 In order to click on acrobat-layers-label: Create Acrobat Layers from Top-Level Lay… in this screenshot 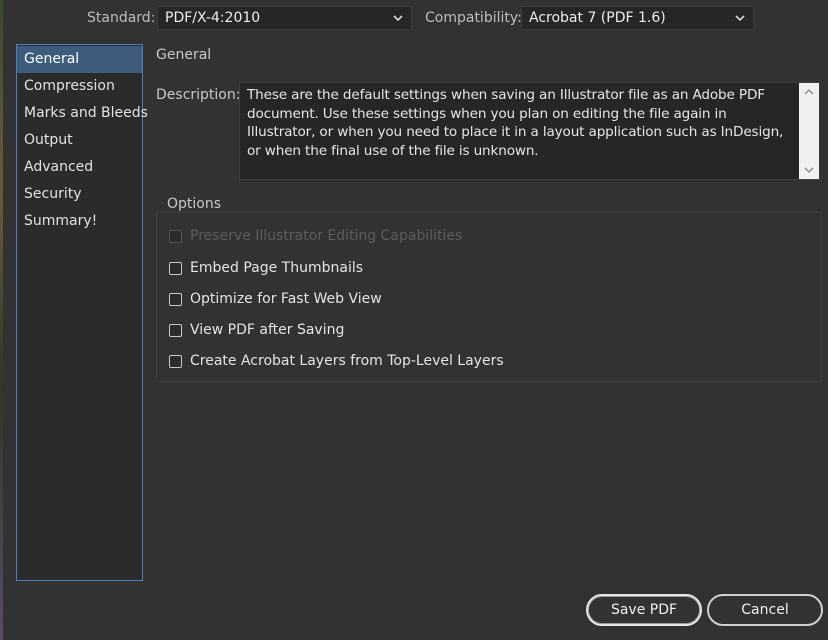, I will do `click(347, 361)`.